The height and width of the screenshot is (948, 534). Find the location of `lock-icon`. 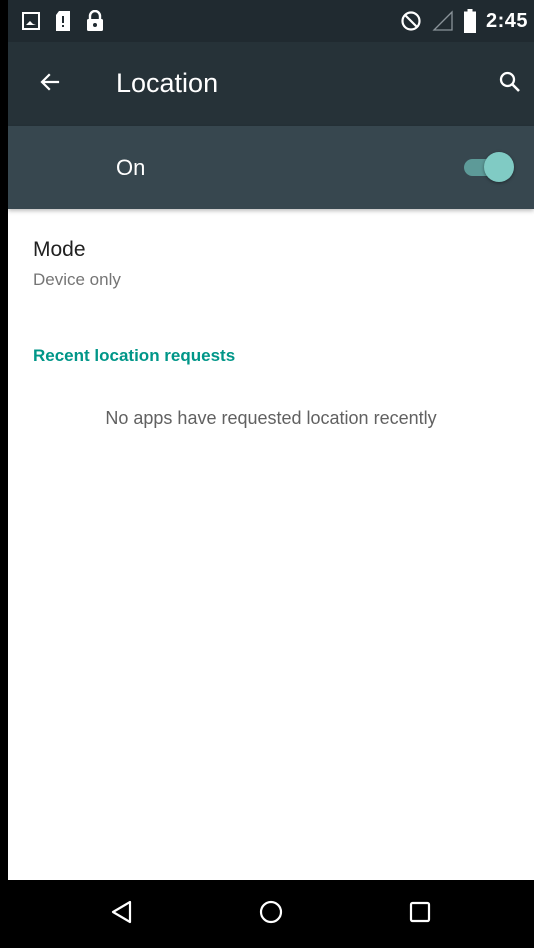

lock-icon is located at coordinates (95, 21).